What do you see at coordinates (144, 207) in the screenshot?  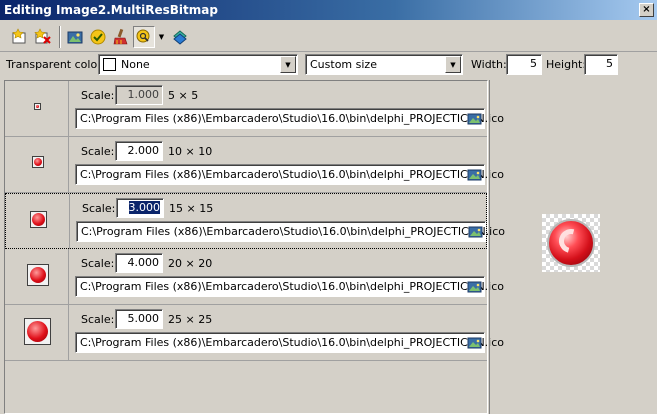 I see `scale-selected-text: 3.000` at bounding box center [144, 207].